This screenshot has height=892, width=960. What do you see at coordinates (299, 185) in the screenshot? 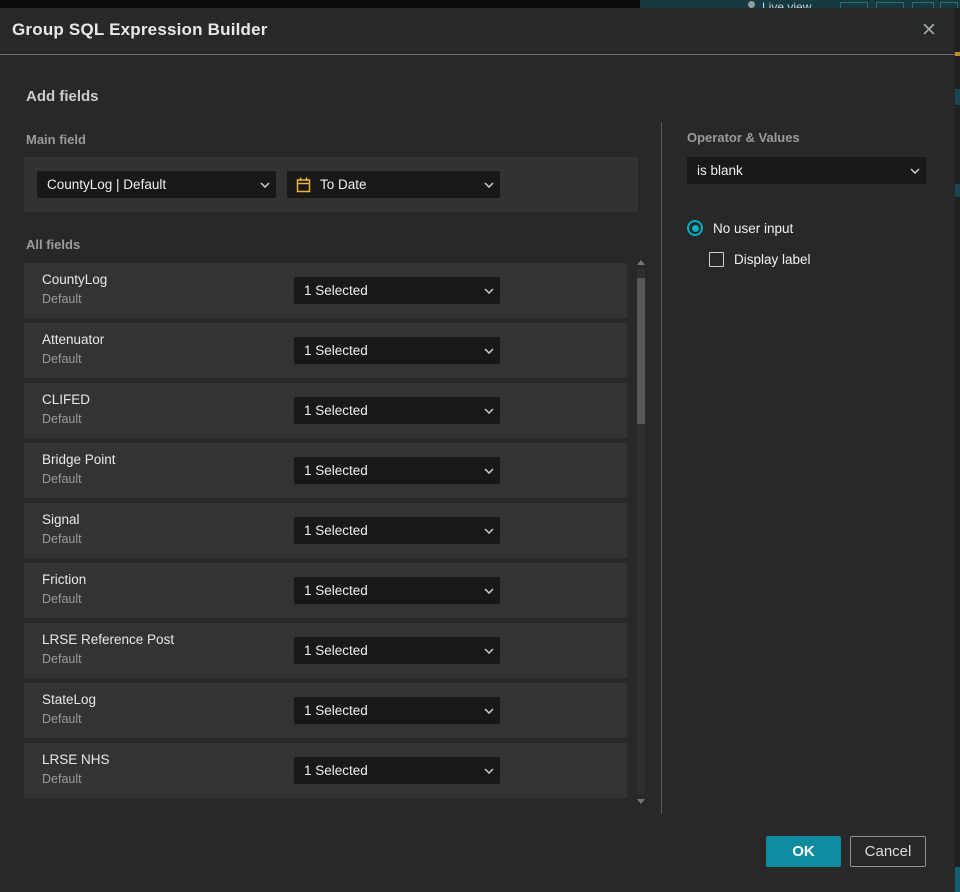
I see `calendar-icon` at bounding box center [299, 185].